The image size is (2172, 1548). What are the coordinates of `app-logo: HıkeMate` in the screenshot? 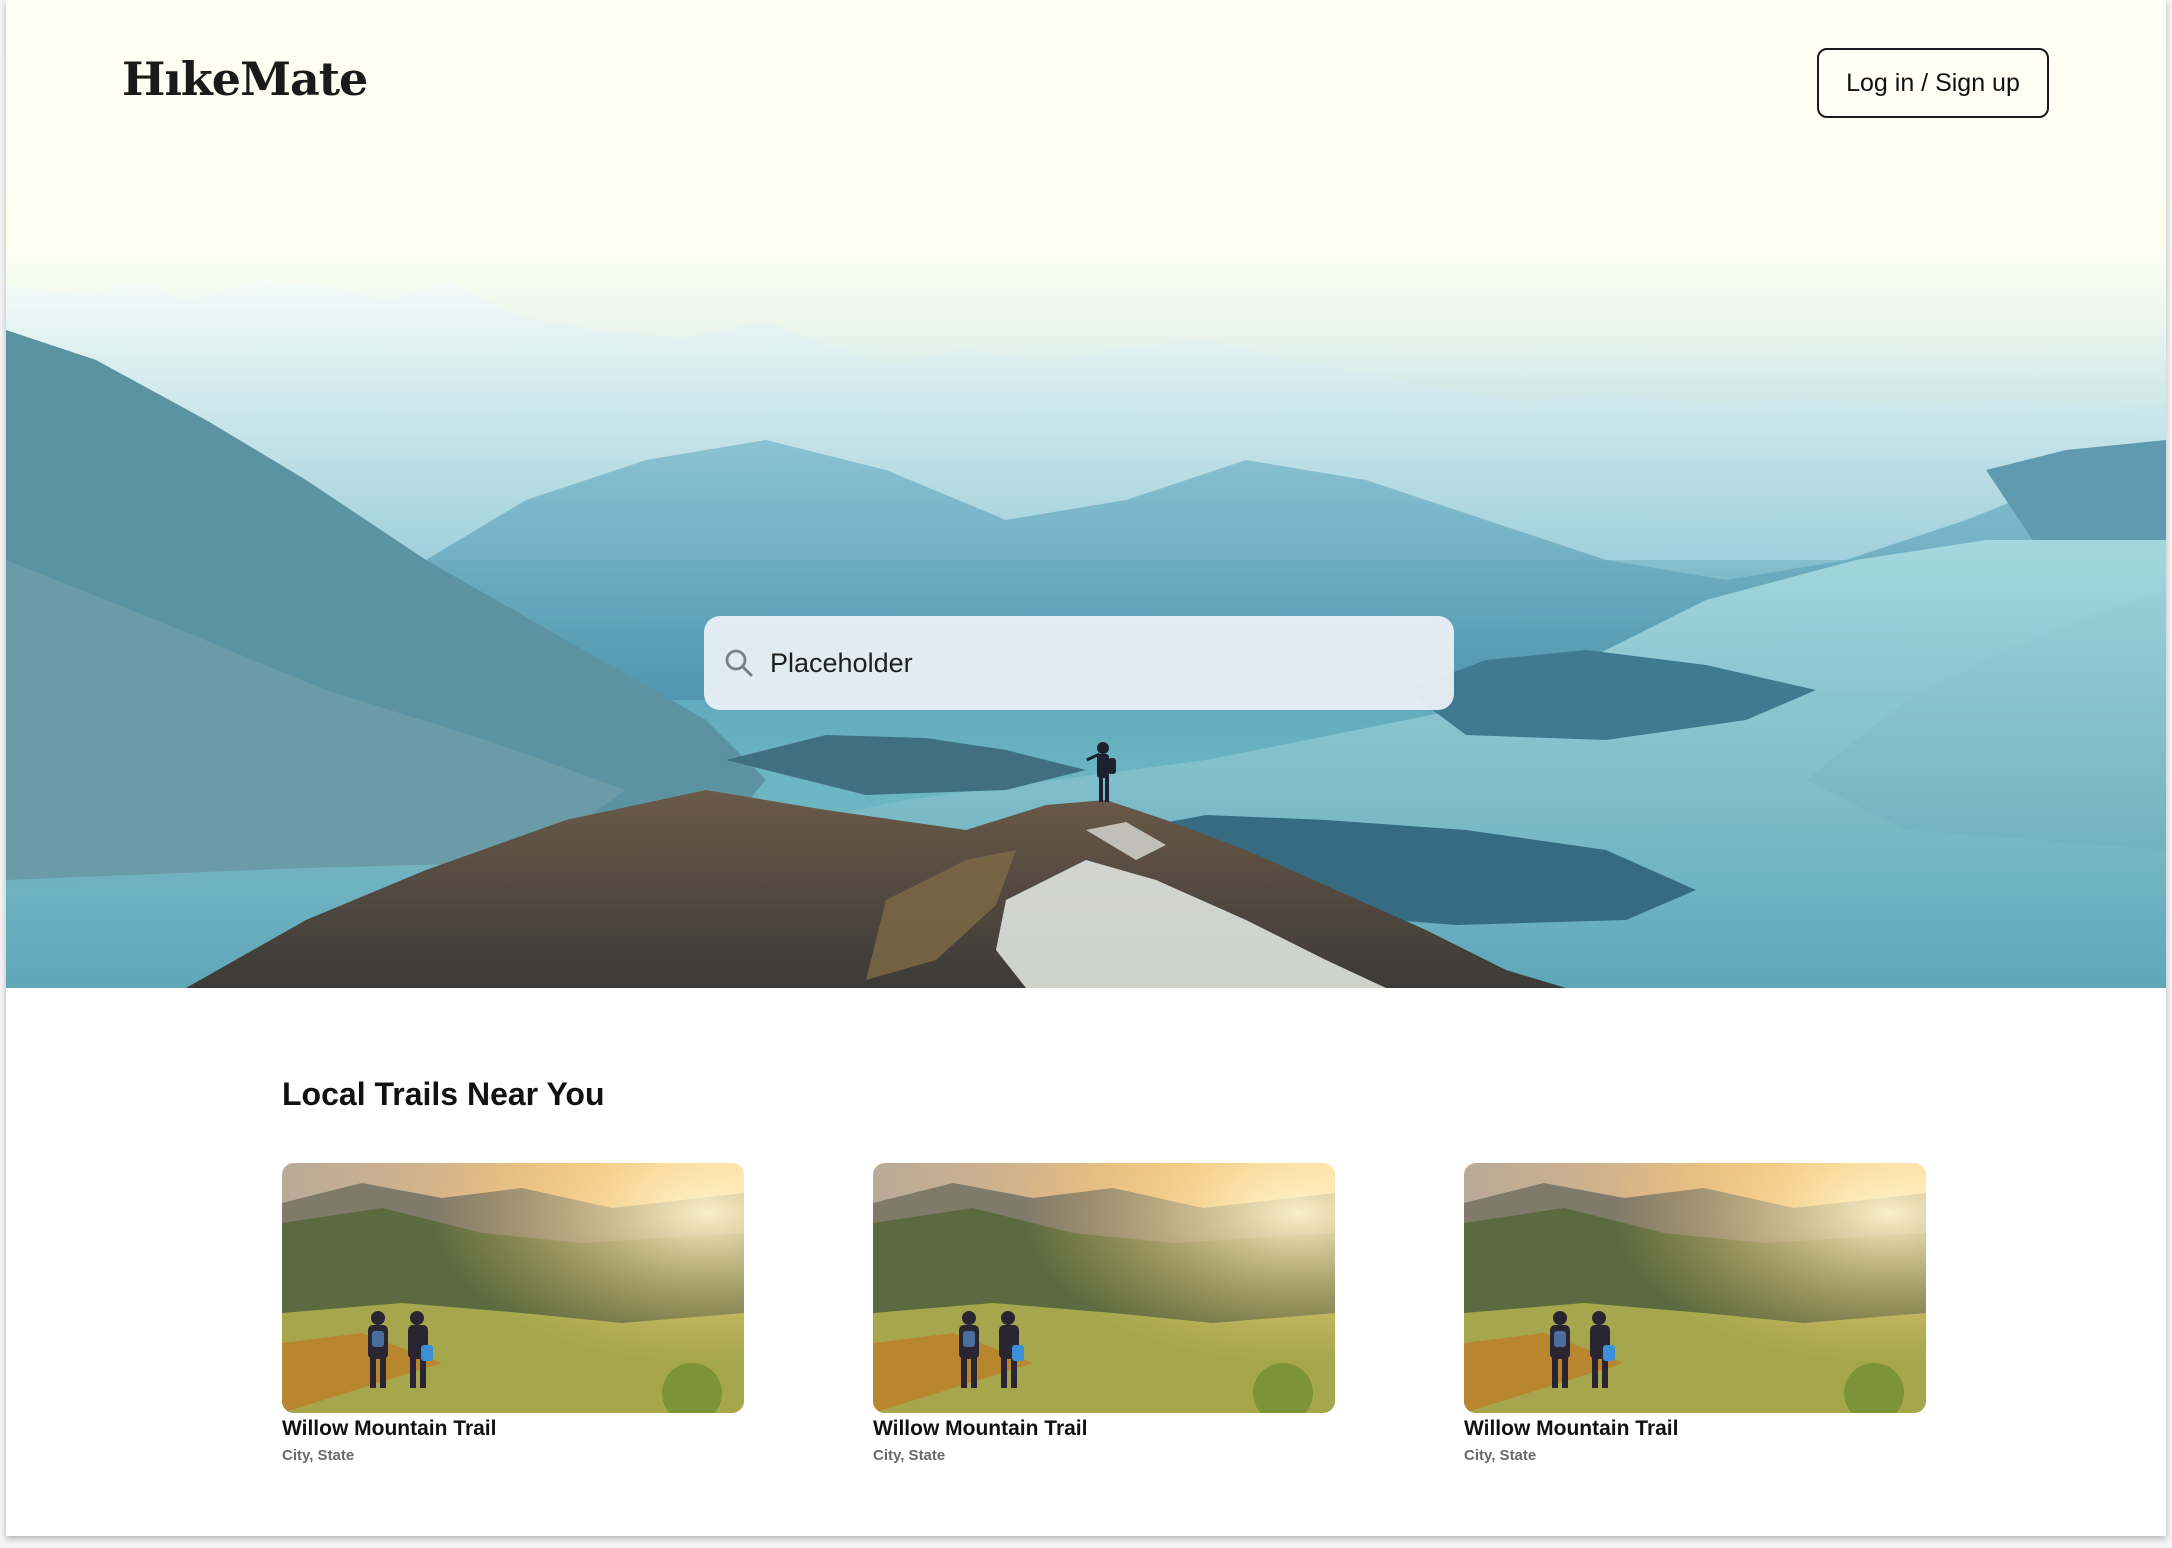 It's located at (245, 79).